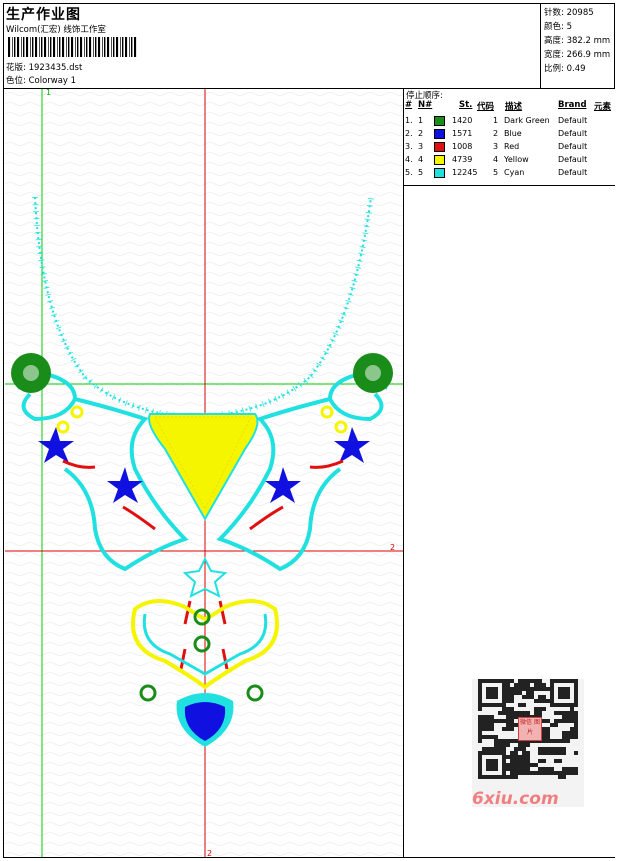 The image size is (620, 861). I want to click on qr-code: 微信 图片, so click(528, 743).